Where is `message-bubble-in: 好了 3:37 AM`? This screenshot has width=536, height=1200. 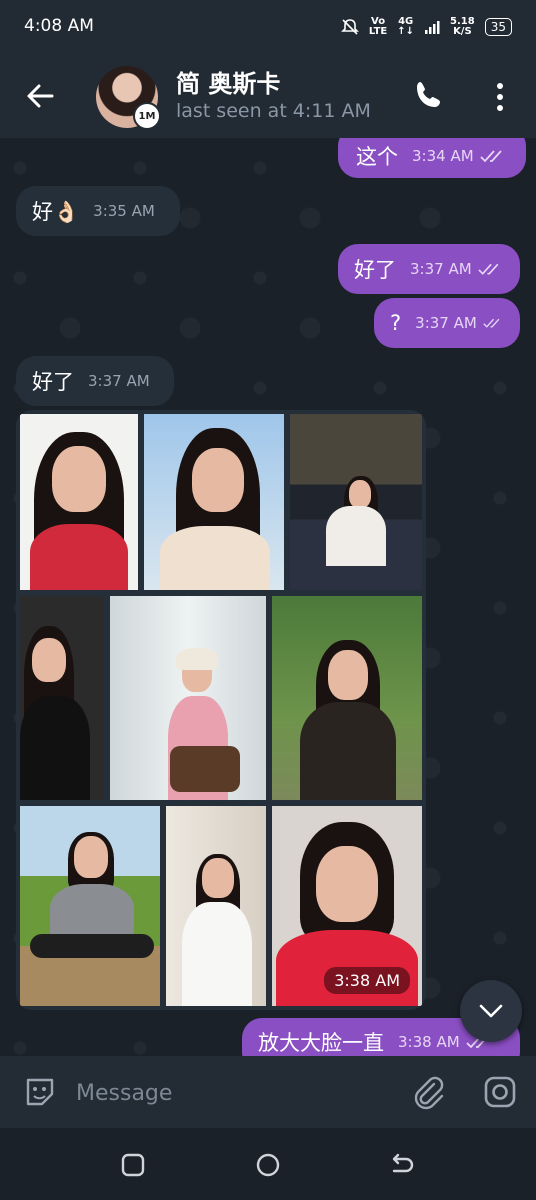
message-bubble-in: 好了 3:37 AM is located at coordinates (95, 381).